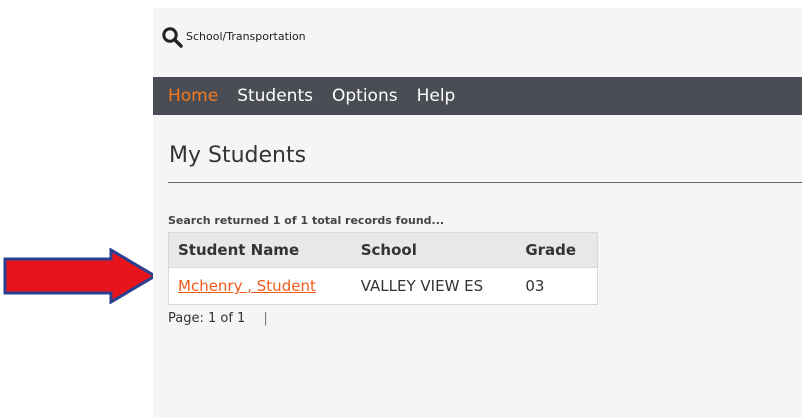 Image resolution: width=802 pixels, height=418 pixels. Describe the element at coordinates (80, 276) in the screenshot. I see `red-arrow-annotation` at that location.